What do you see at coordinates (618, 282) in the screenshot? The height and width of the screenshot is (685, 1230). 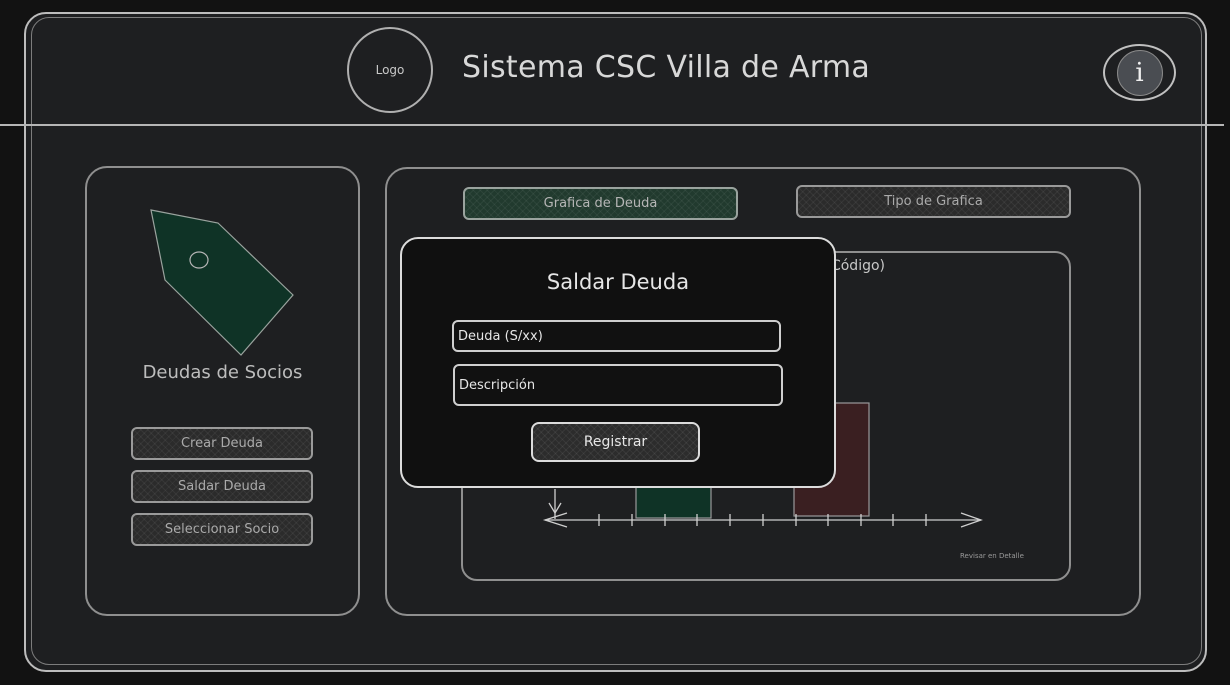 I see `modal-title: Saldar Deuda` at bounding box center [618, 282].